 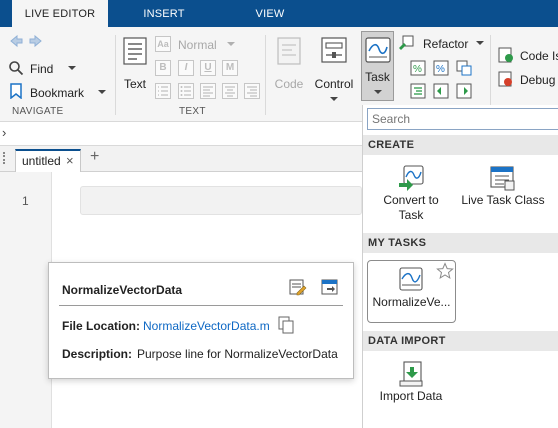 What do you see at coordinates (134, 84) in the screenshot?
I see `text-button-label: Text` at bounding box center [134, 84].